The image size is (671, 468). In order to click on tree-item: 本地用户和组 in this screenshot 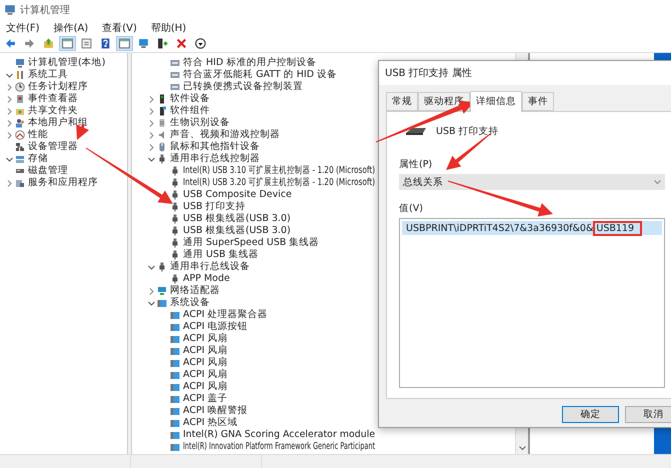, I will do `click(58, 123)`.